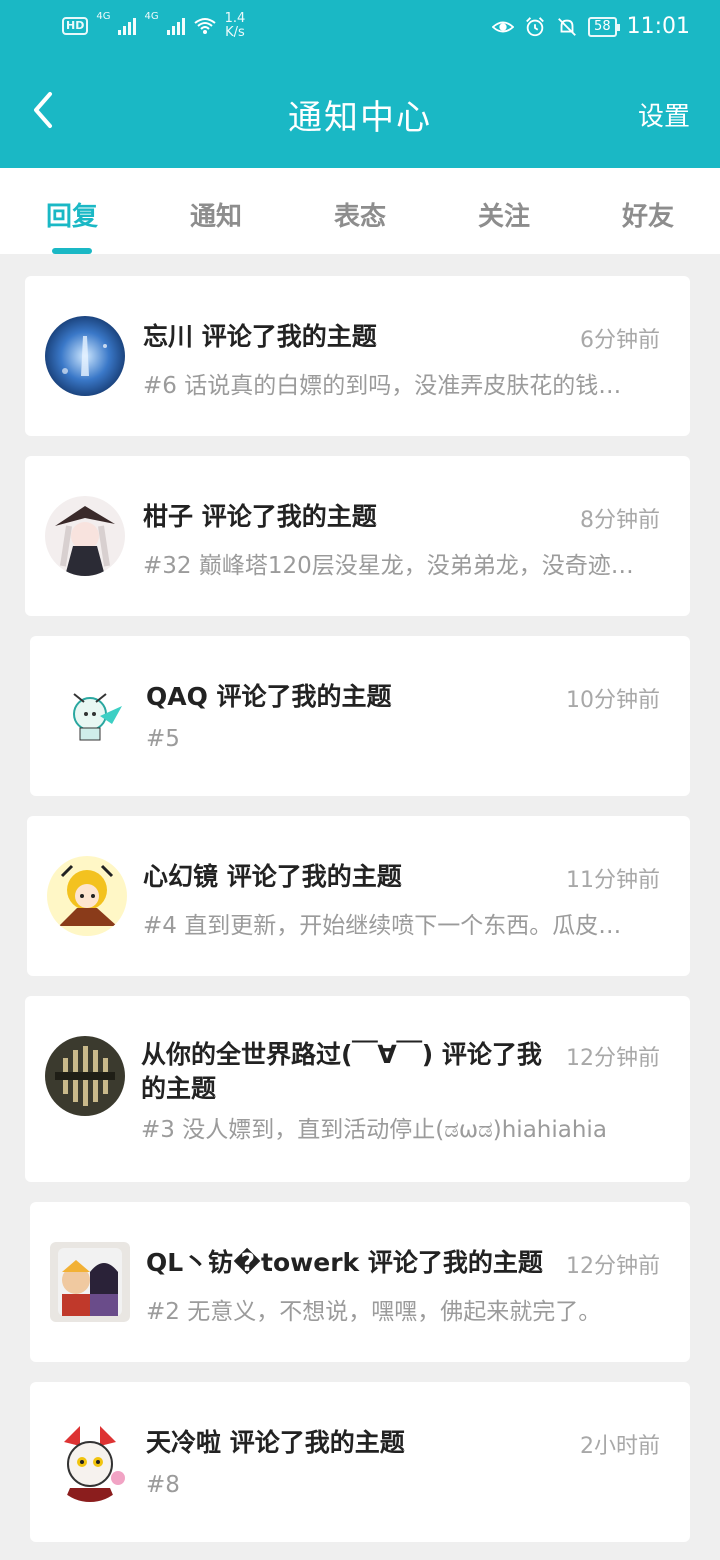  Describe the element at coordinates (604, 26) in the screenshot. I see `battery-icon: 58` at that location.